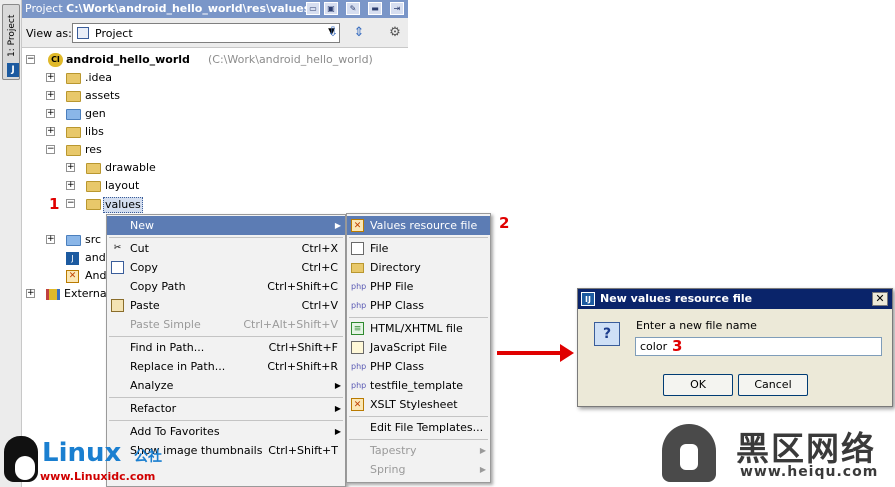 Image resolution: width=895 pixels, height=487 pixels. Describe the element at coordinates (418, 286) in the screenshot. I see `submenu-item-php-file: php PHP File` at that location.